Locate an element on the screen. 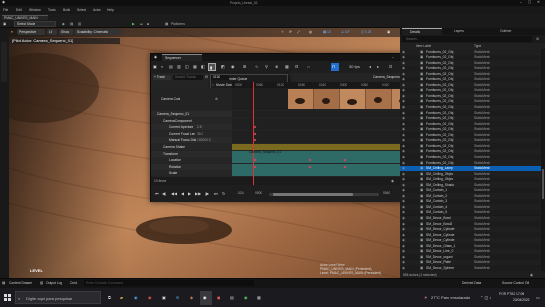 Image resolution: width=545 pixels, height=307 pixels. taskbar-search-field: ⌕ Digite aqui para pesquisar is located at coordinates (58, 297).